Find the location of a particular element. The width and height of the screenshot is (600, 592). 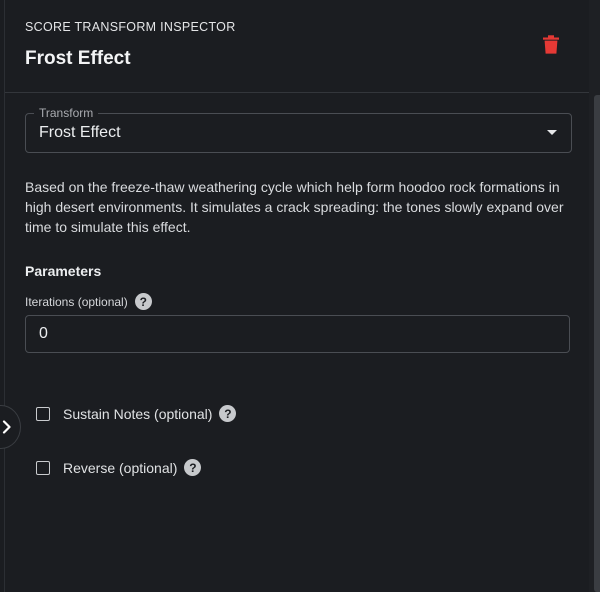

delete-transform-button is located at coordinates (551, 44).